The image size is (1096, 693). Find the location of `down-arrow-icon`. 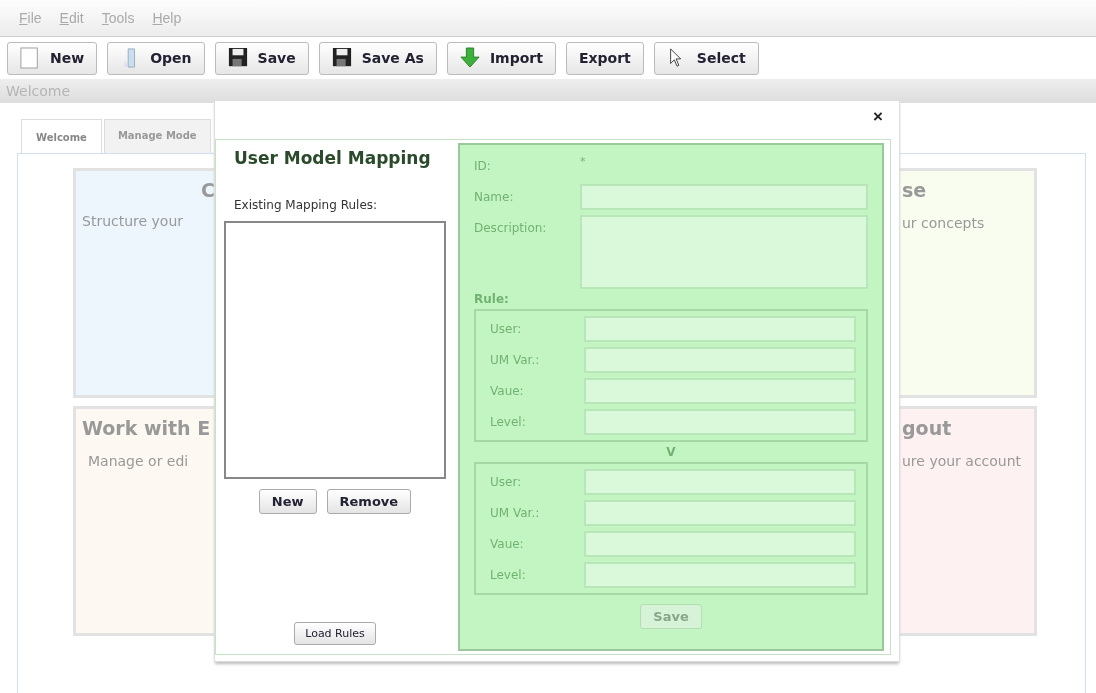

down-arrow-icon is located at coordinates (469, 58).